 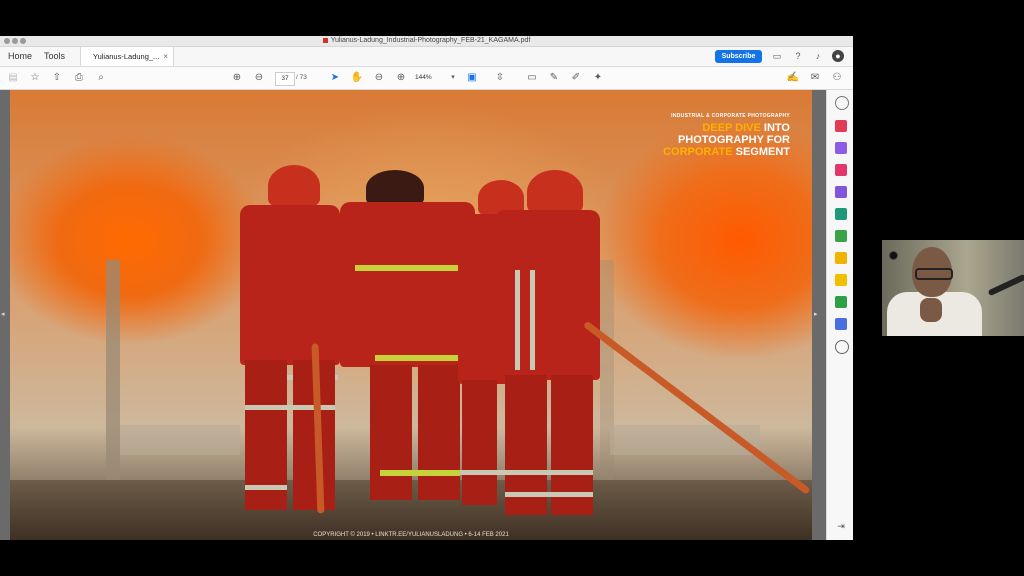 I want to click on tools-menu: Tools, so click(x=54, y=56).